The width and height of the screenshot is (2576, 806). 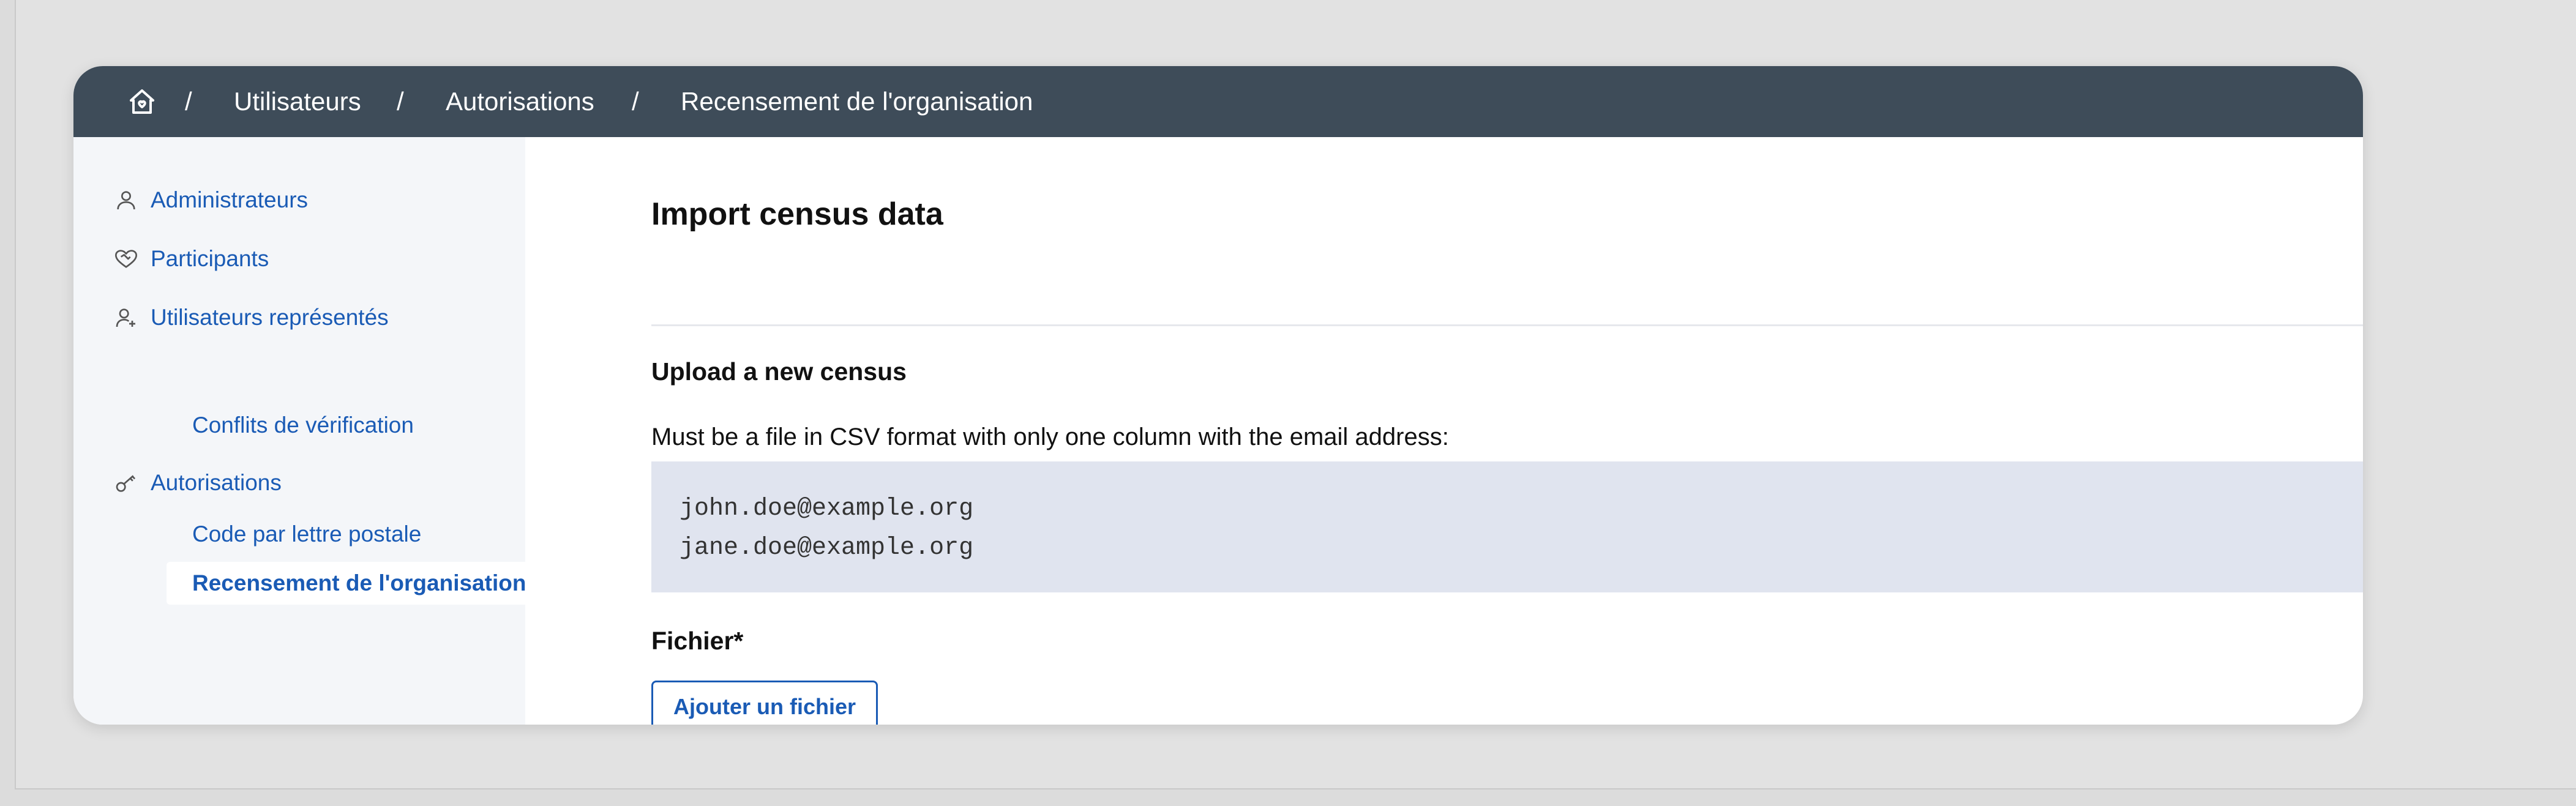 I want to click on breadcrumb-item-users: Utilisateurs, so click(x=297, y=101).